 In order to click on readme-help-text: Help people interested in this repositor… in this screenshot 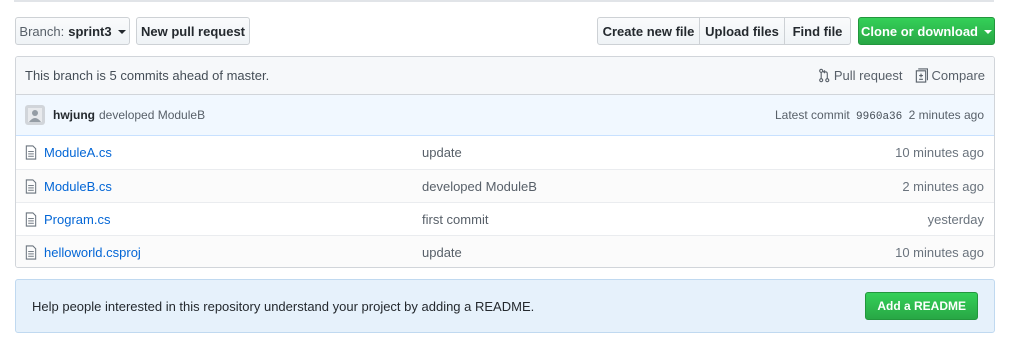, I will do `click(283, 306)`.